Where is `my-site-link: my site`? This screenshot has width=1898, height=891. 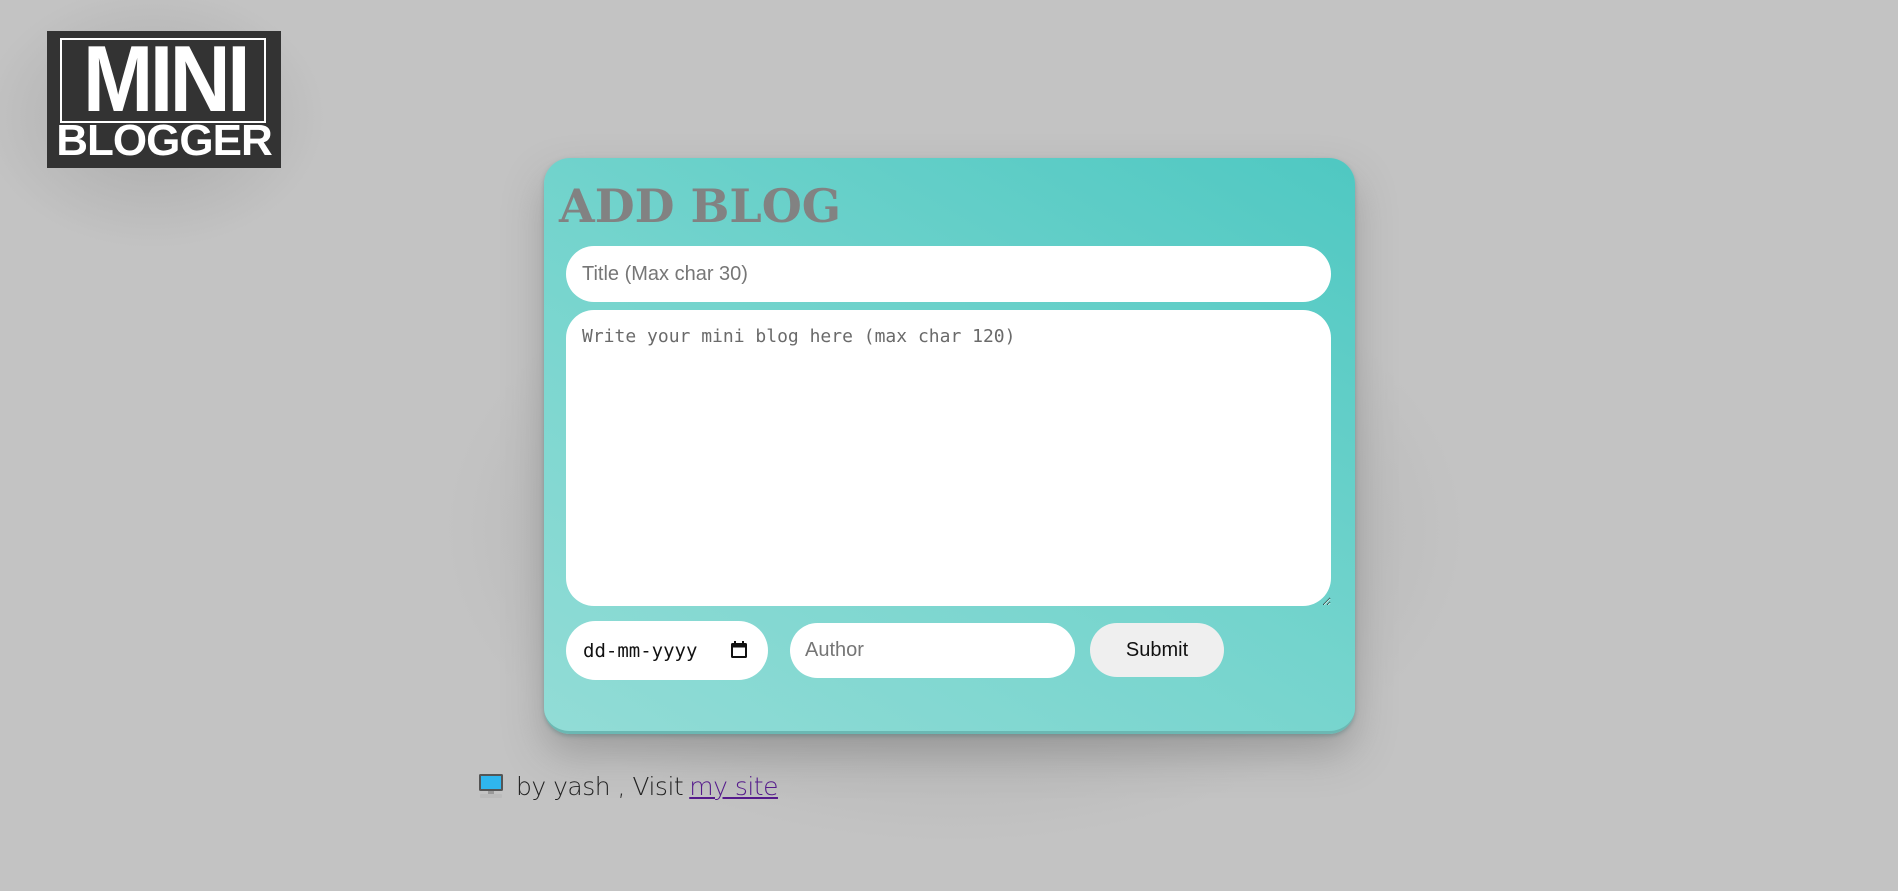 my-site-link: my site is located at coordinates (733, 786).